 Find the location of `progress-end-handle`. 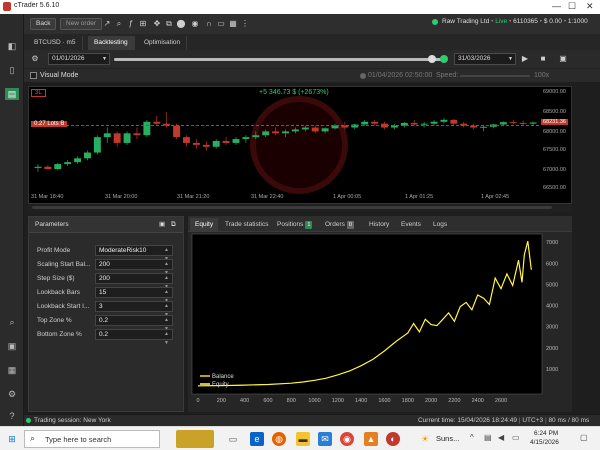

progress-end-handle is located at coordinates (444, 59).